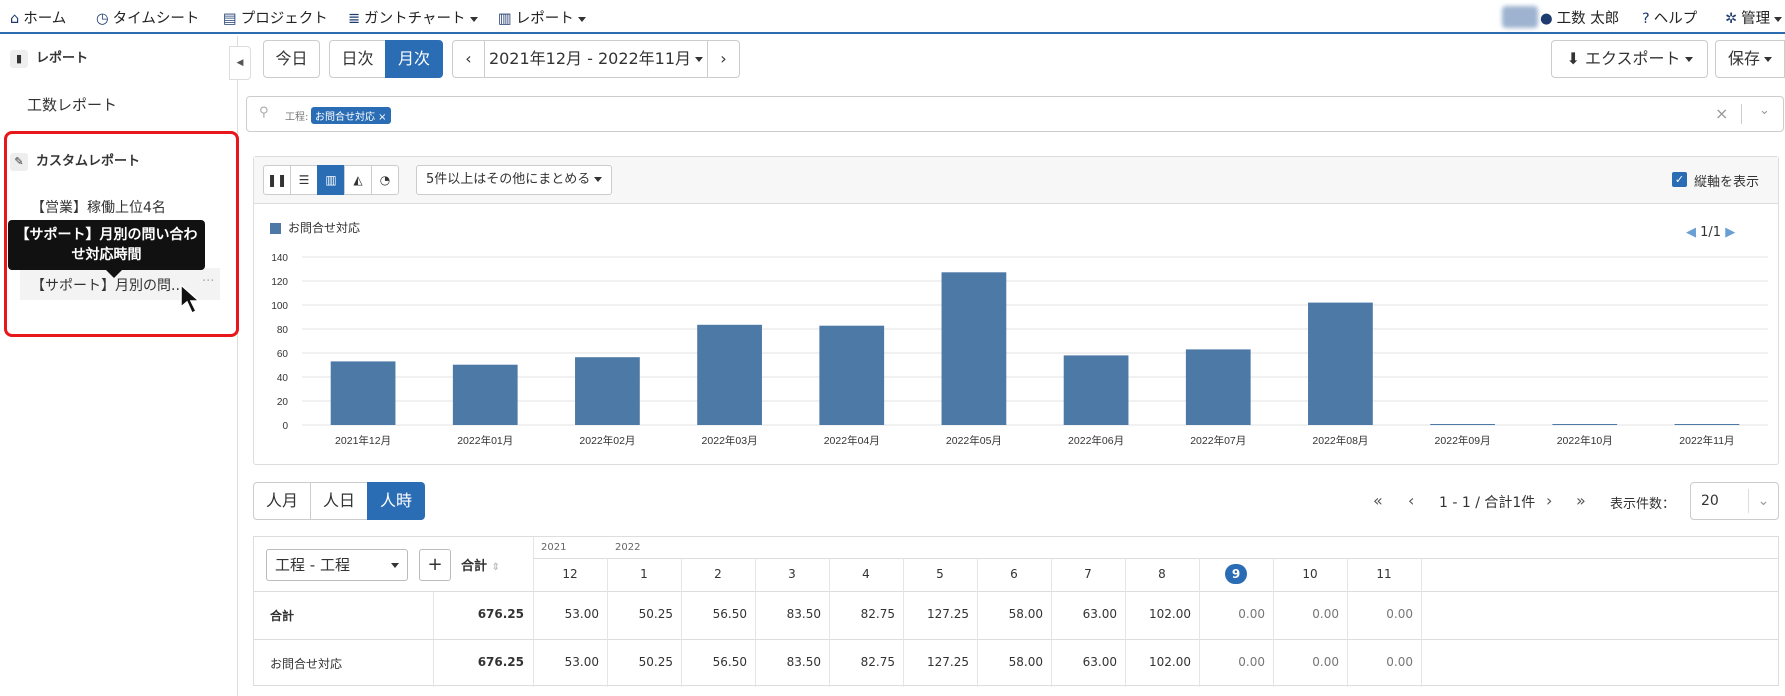  What do you see at coordinates (1581, 500) in the screenshot?
I see `last-page-button: »` at bounding box center [1581, 500].